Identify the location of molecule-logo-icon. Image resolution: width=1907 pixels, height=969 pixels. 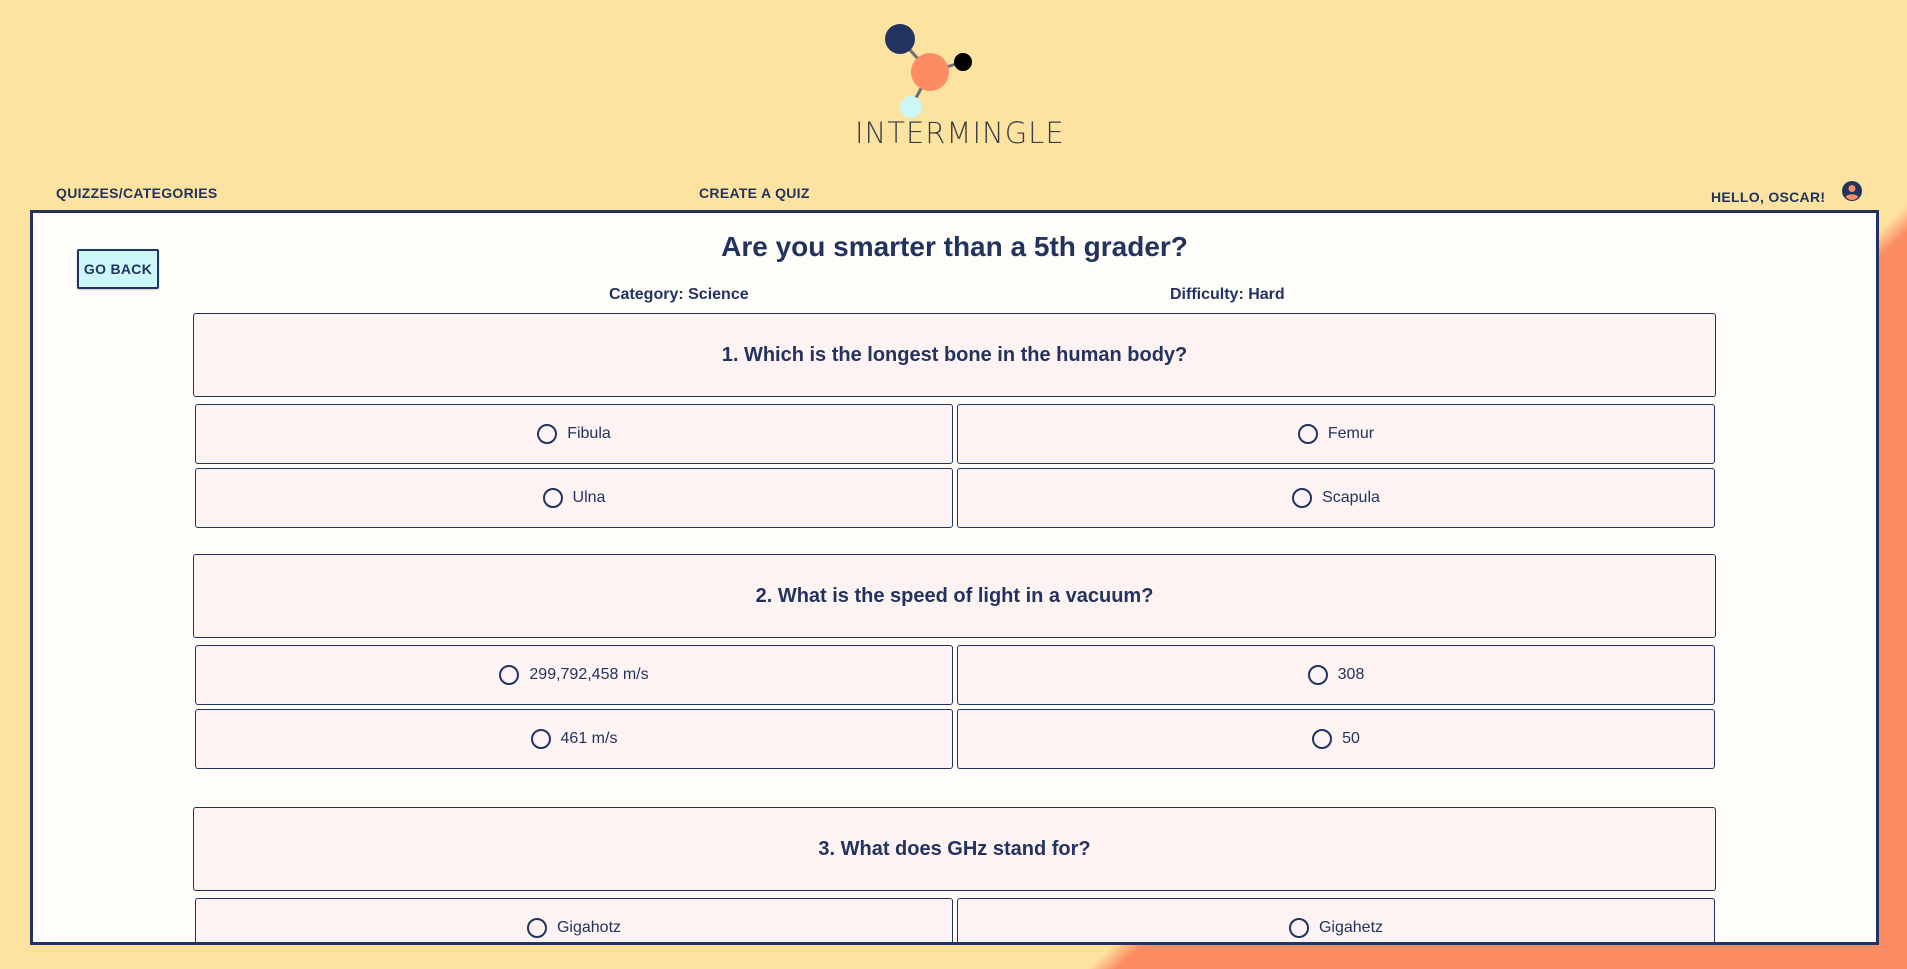
(928, 71).